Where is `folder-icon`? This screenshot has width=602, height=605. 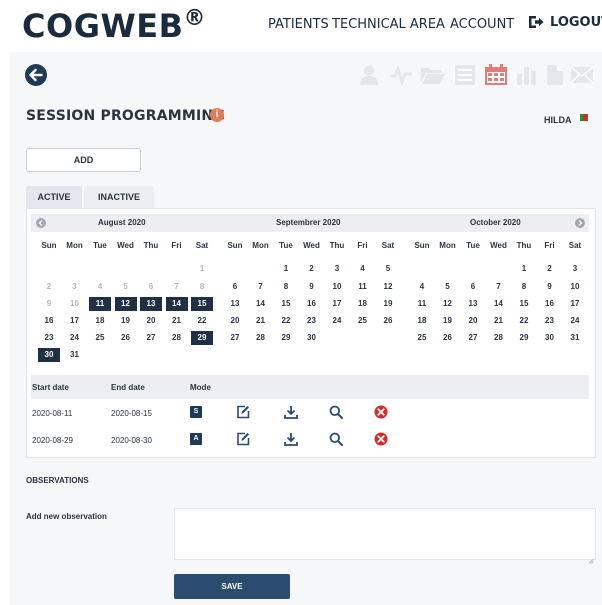
folder-icon is located at coordinates (433, 77).